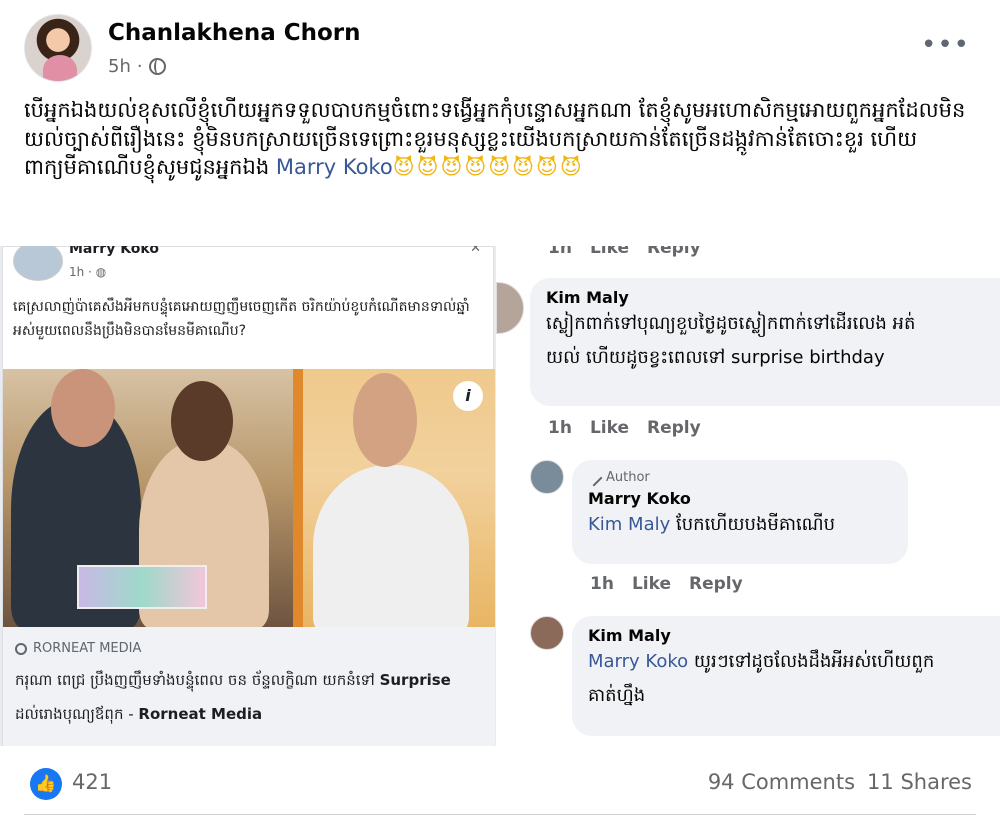 This screenshot has width=1000, height=820. Describe the element at coordinates (499, 49) in the screenshot. I see `post-header: Chanlakhena Chorn 5h · •••` at that location.